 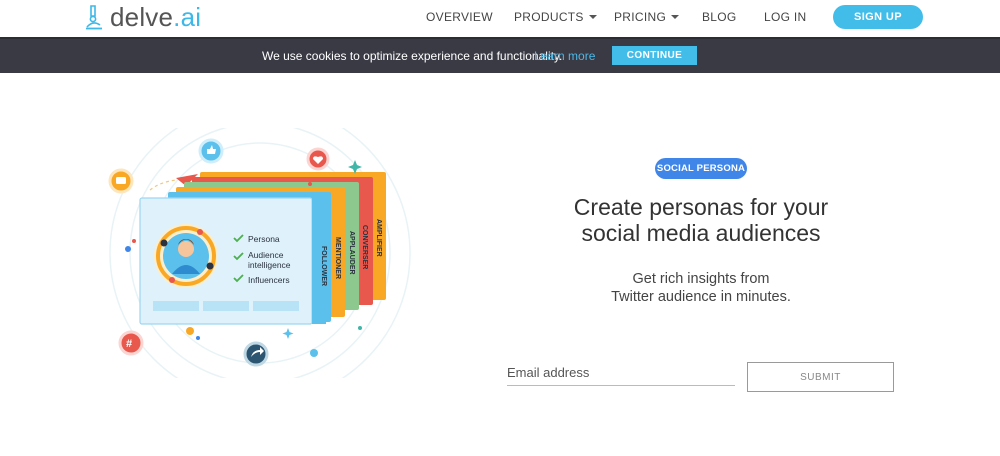 What do you see at coordinates (701, 207) in the screenshot?
I see `headline-line-1: Create personas for your` at bounding box center [701, 207].